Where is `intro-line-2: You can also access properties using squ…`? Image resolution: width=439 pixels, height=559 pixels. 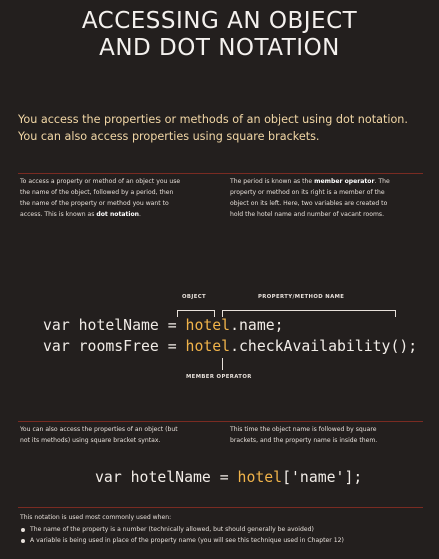
intro-line-2: You can also access properties using squ… is located at coordinates (169, 136).